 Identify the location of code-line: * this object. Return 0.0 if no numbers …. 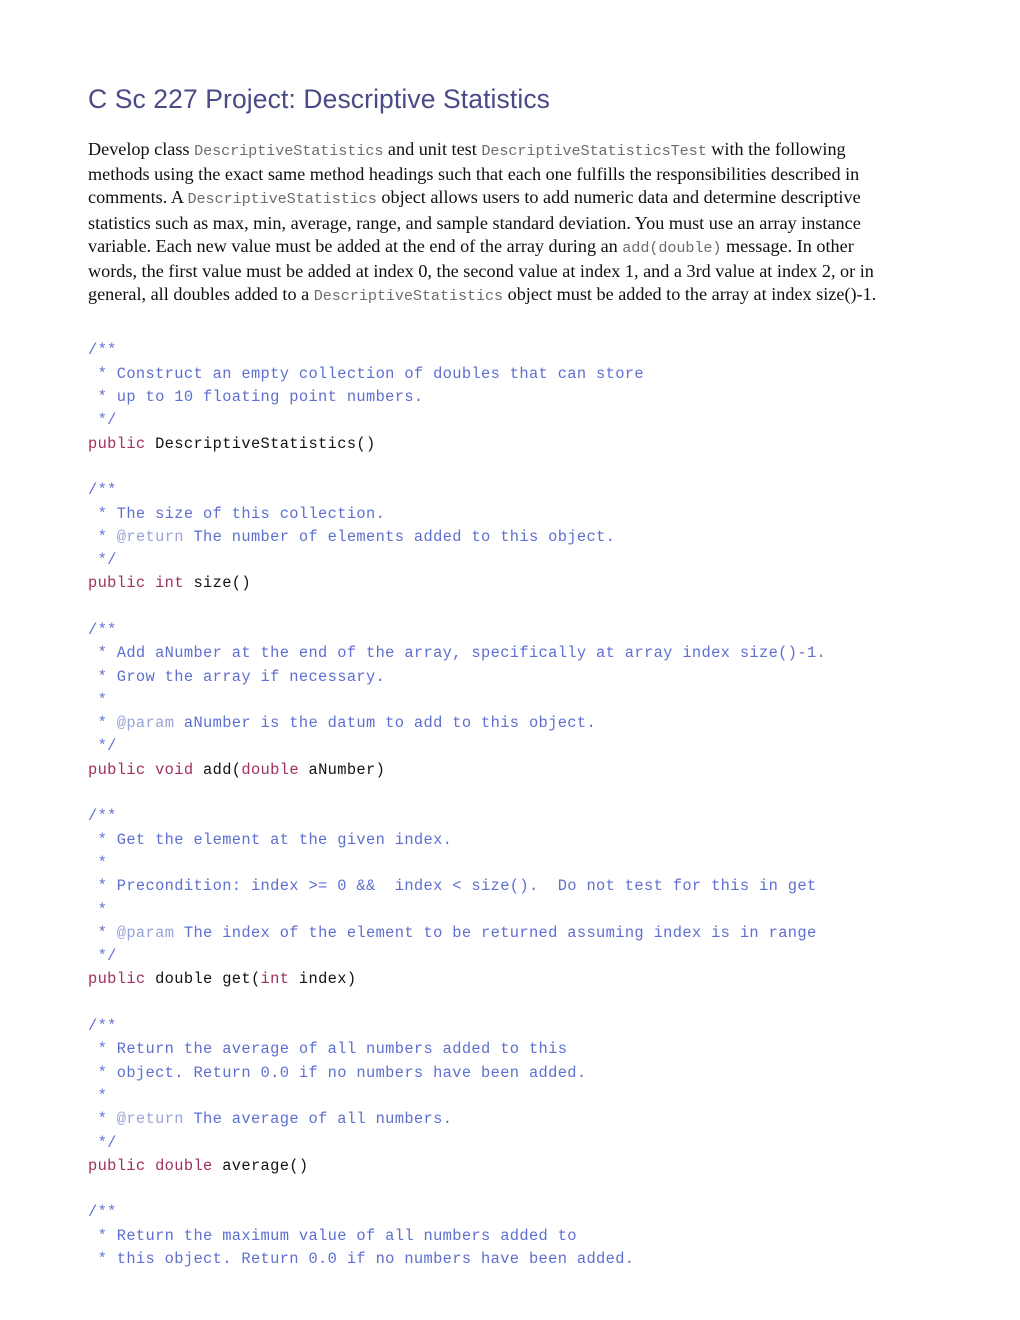
(504, 1259).